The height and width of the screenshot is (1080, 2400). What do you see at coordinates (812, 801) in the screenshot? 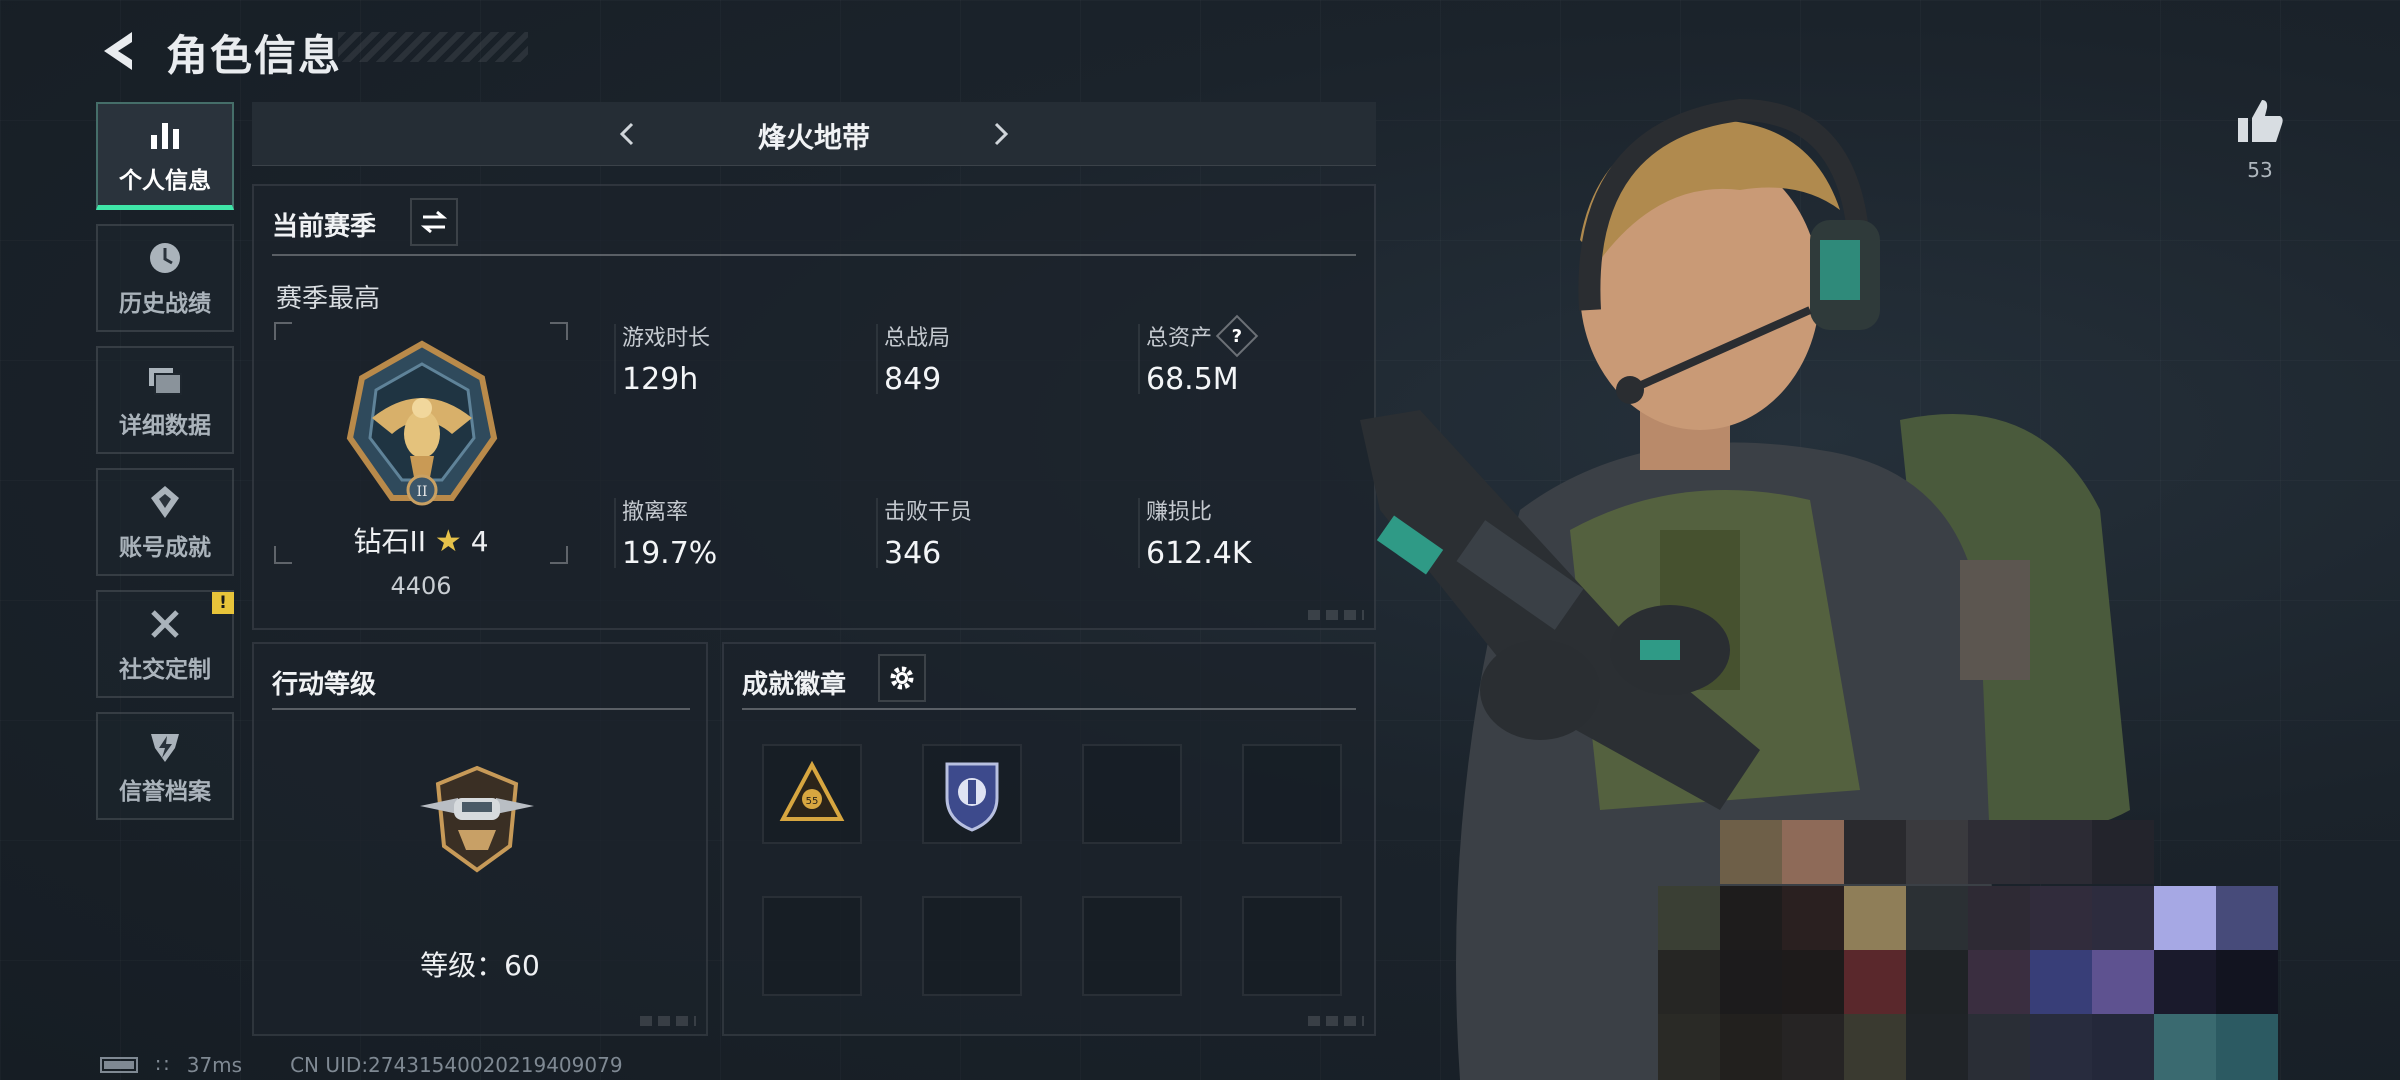
I see `svg-text: 55` at bounding box center [812, 801].